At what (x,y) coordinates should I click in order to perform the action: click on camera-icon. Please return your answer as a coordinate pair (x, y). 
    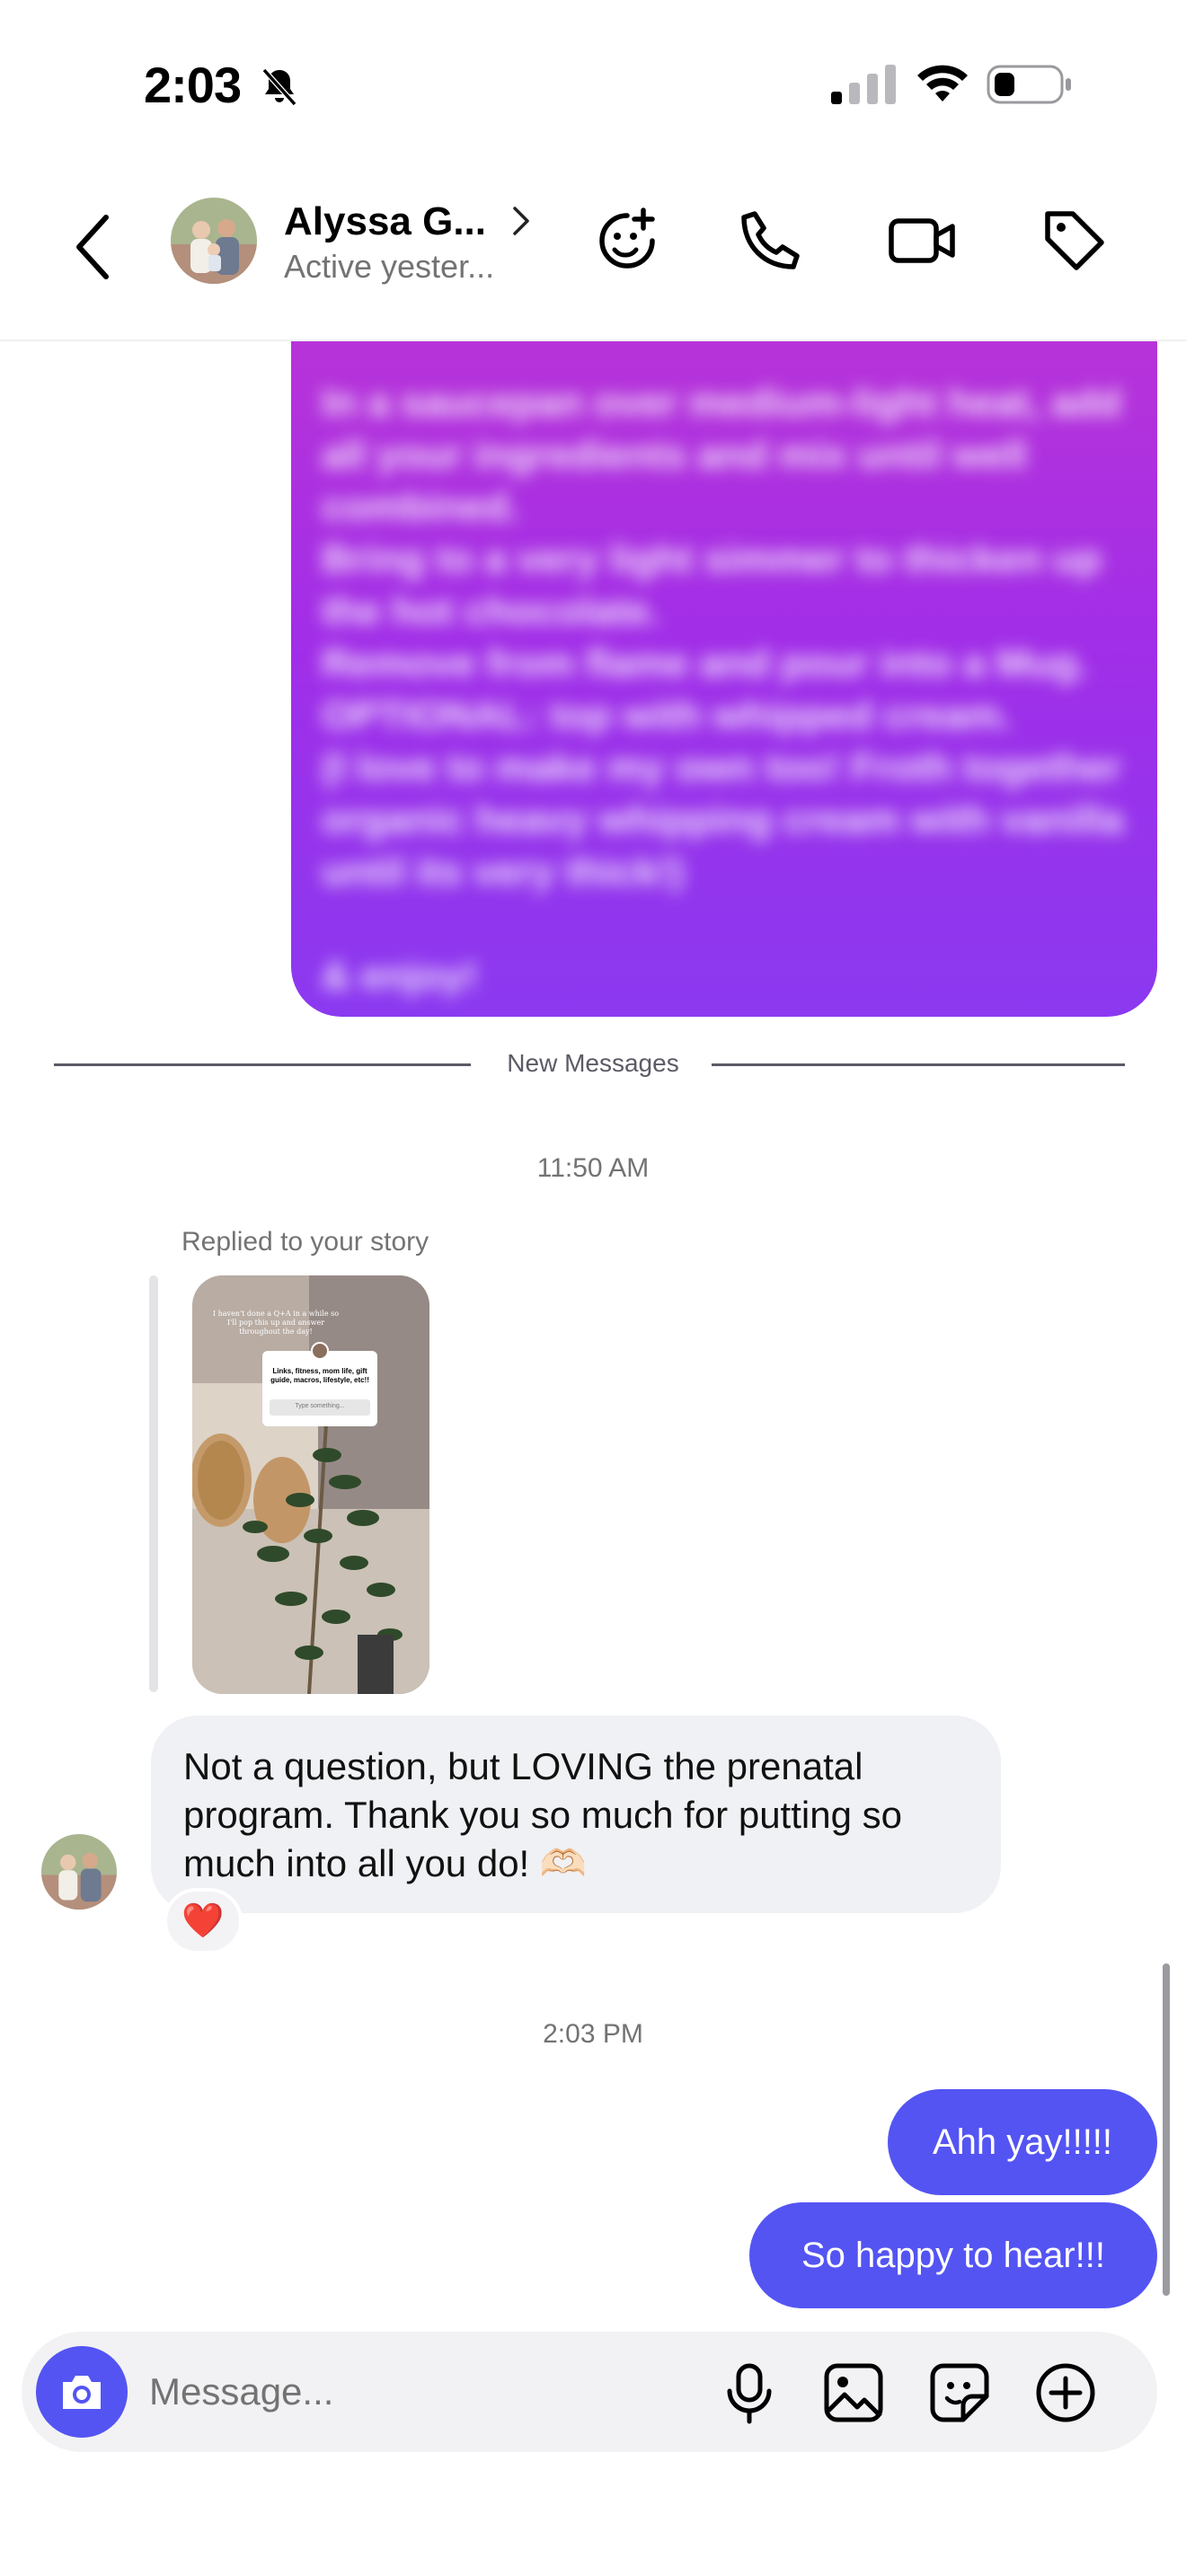
    Looking at the image, I should click on (82, 2392).